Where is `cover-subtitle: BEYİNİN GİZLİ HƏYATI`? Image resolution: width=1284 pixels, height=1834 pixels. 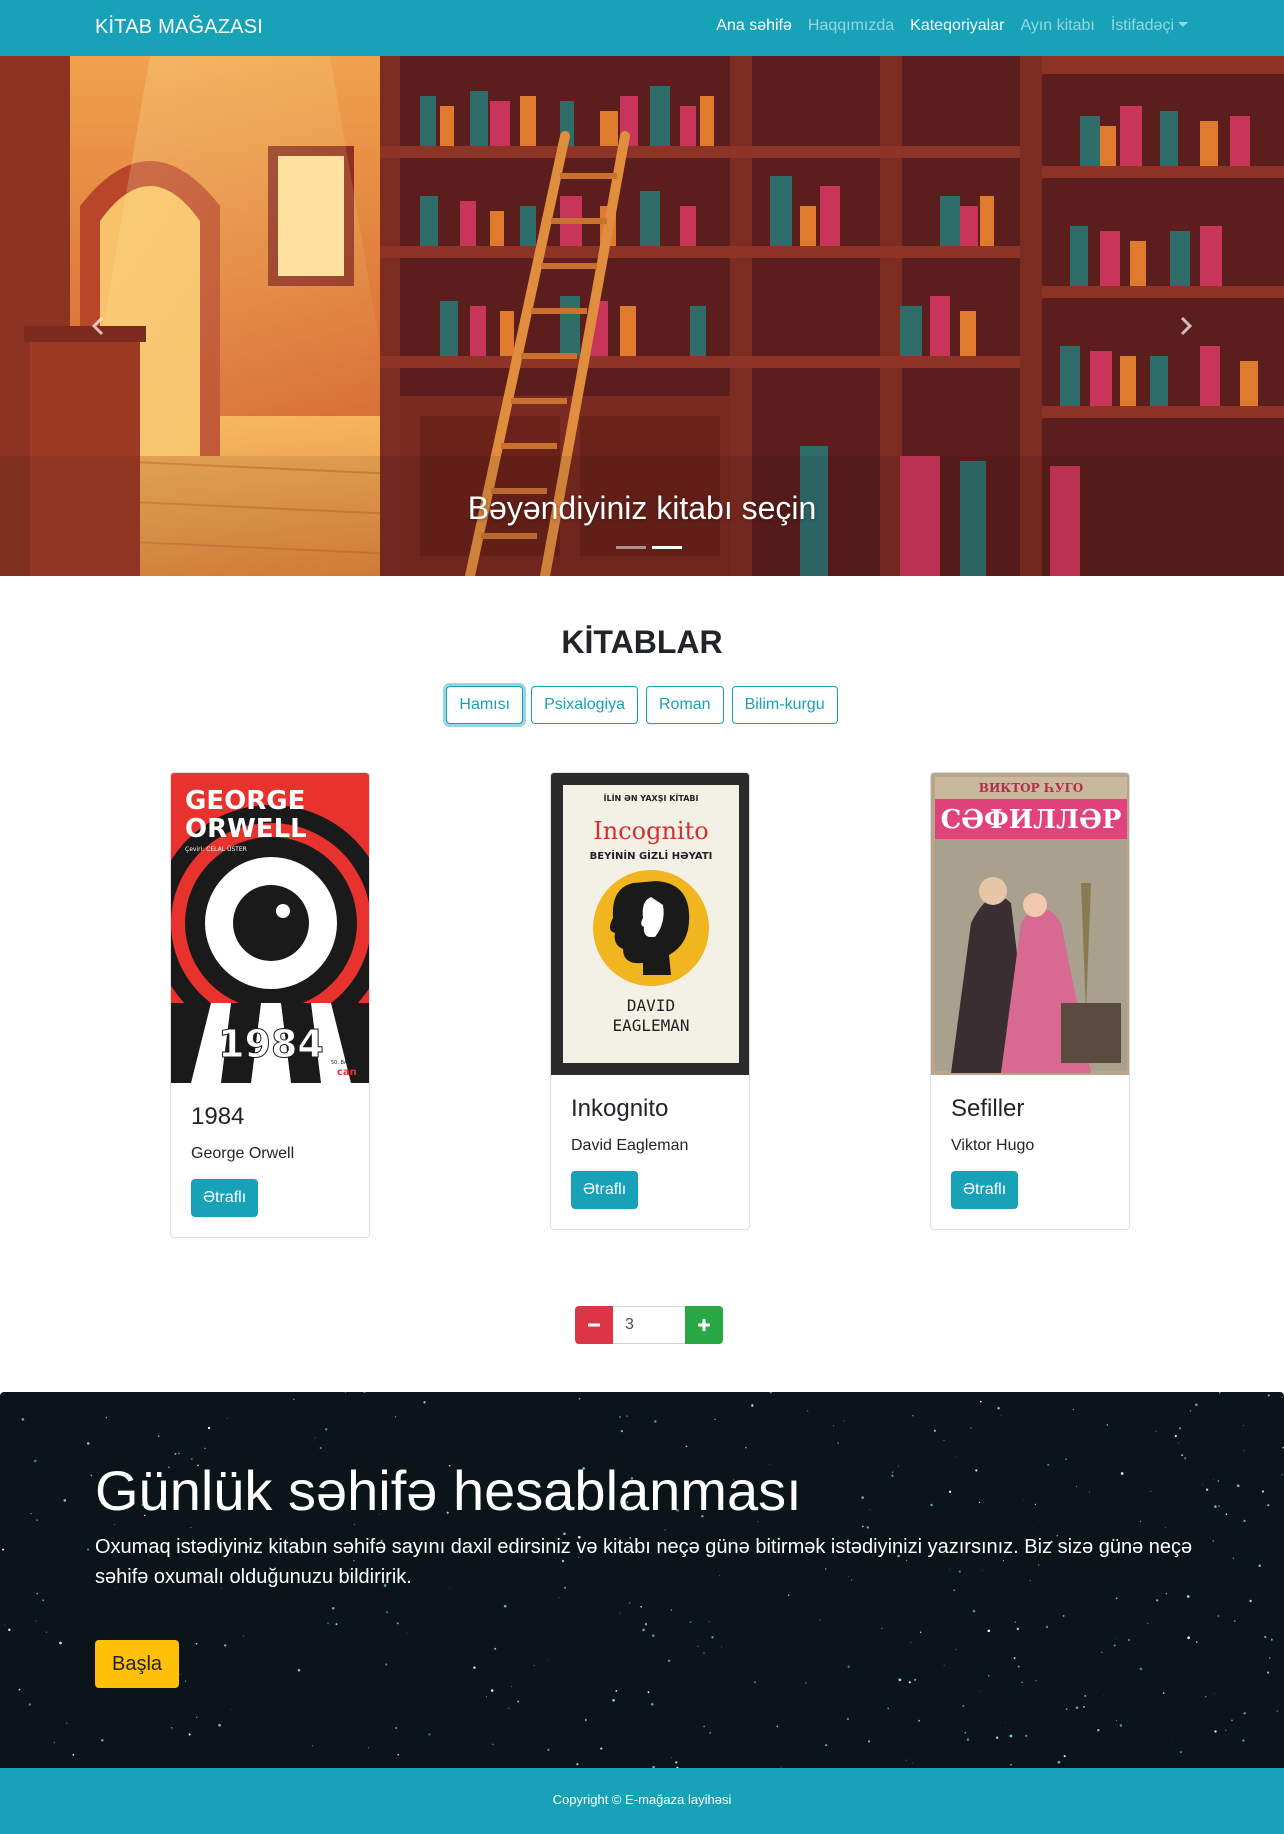
cover-subtitle: BEYİNİN GİZLİ HƏYATI is located at coordinates (651, 855).